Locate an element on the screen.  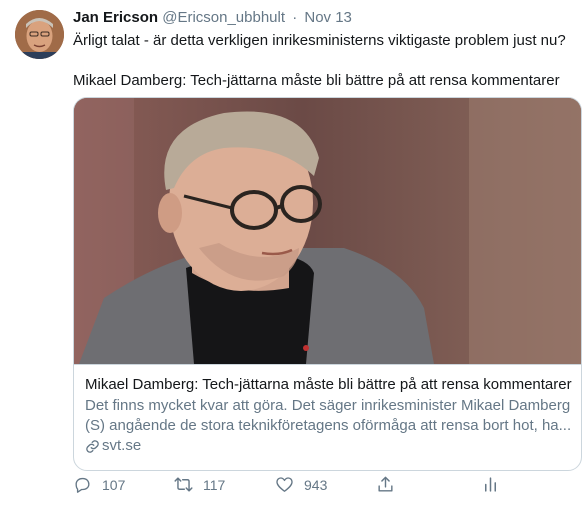
retweet-count: 117 is located at coordinates (214, 484).